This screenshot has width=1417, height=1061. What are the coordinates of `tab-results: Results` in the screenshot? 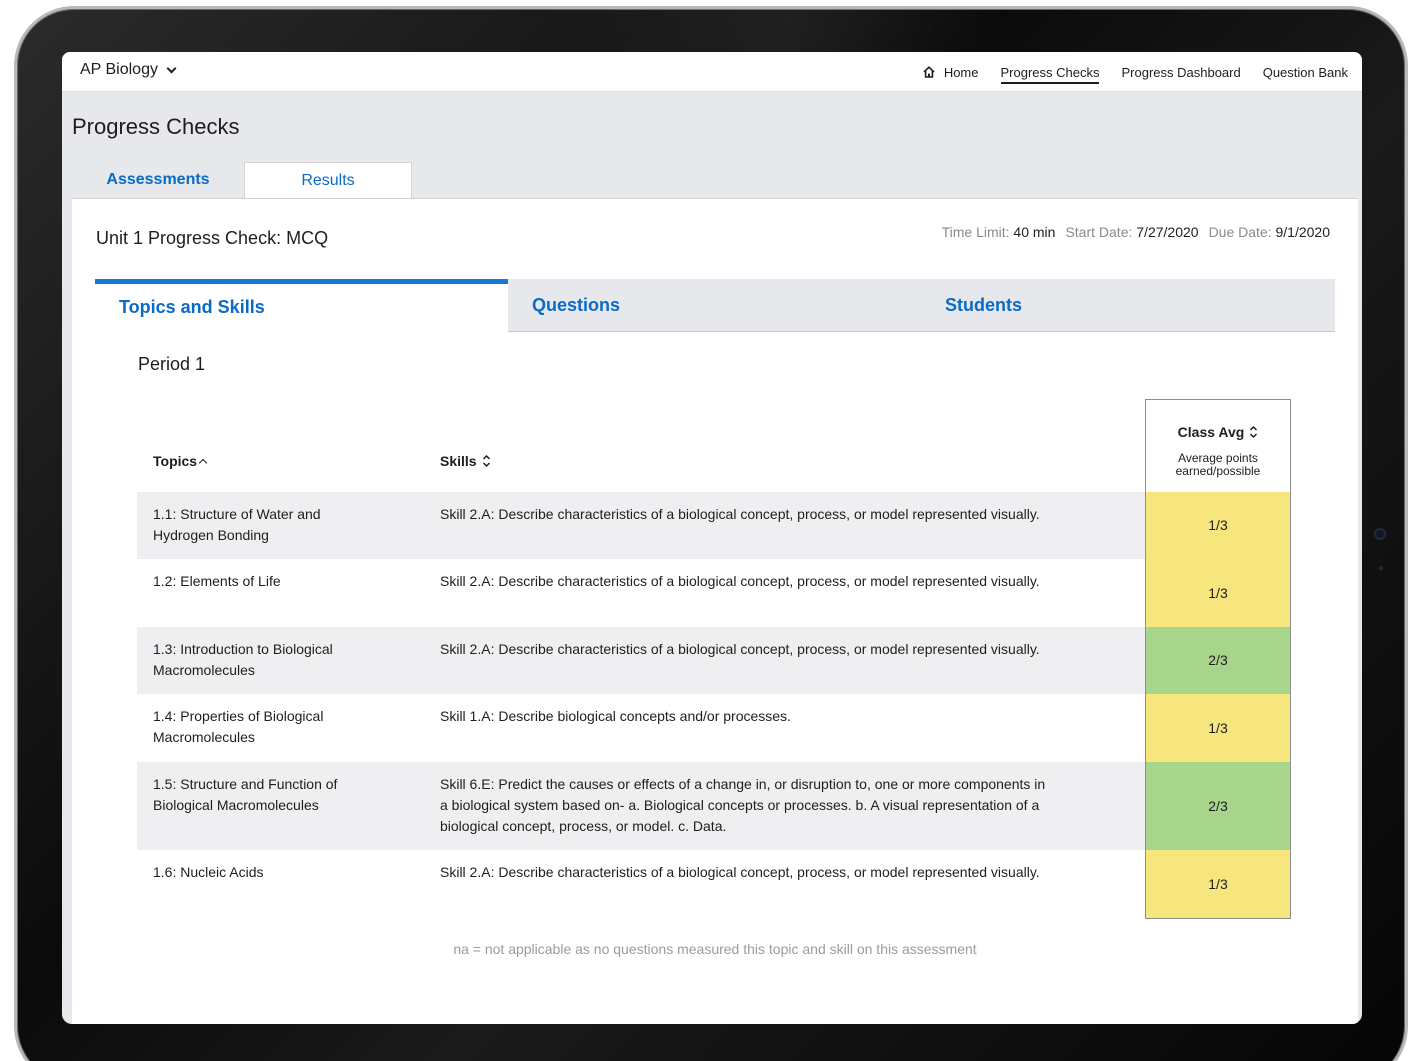 It's located at (328, 180).